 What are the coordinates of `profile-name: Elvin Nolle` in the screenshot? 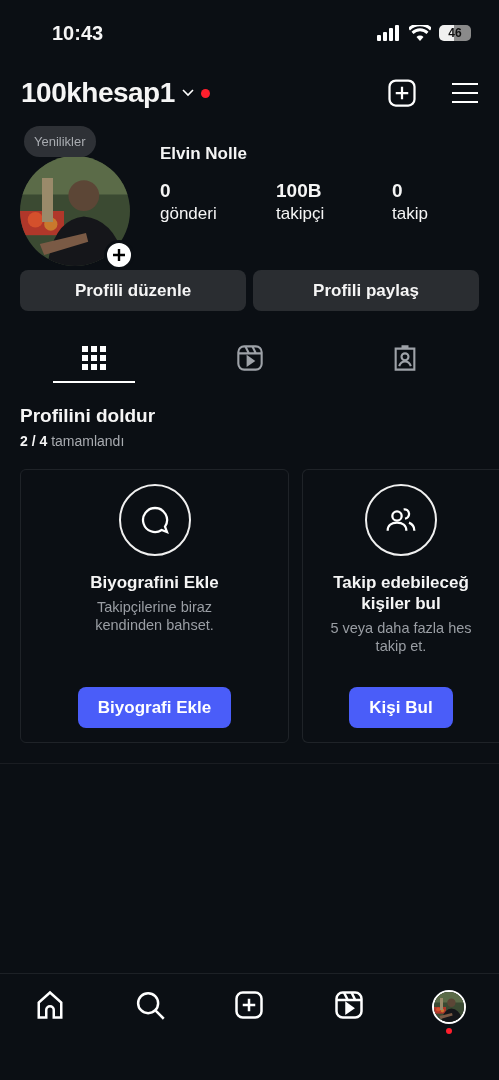 It's located at (204, 154).